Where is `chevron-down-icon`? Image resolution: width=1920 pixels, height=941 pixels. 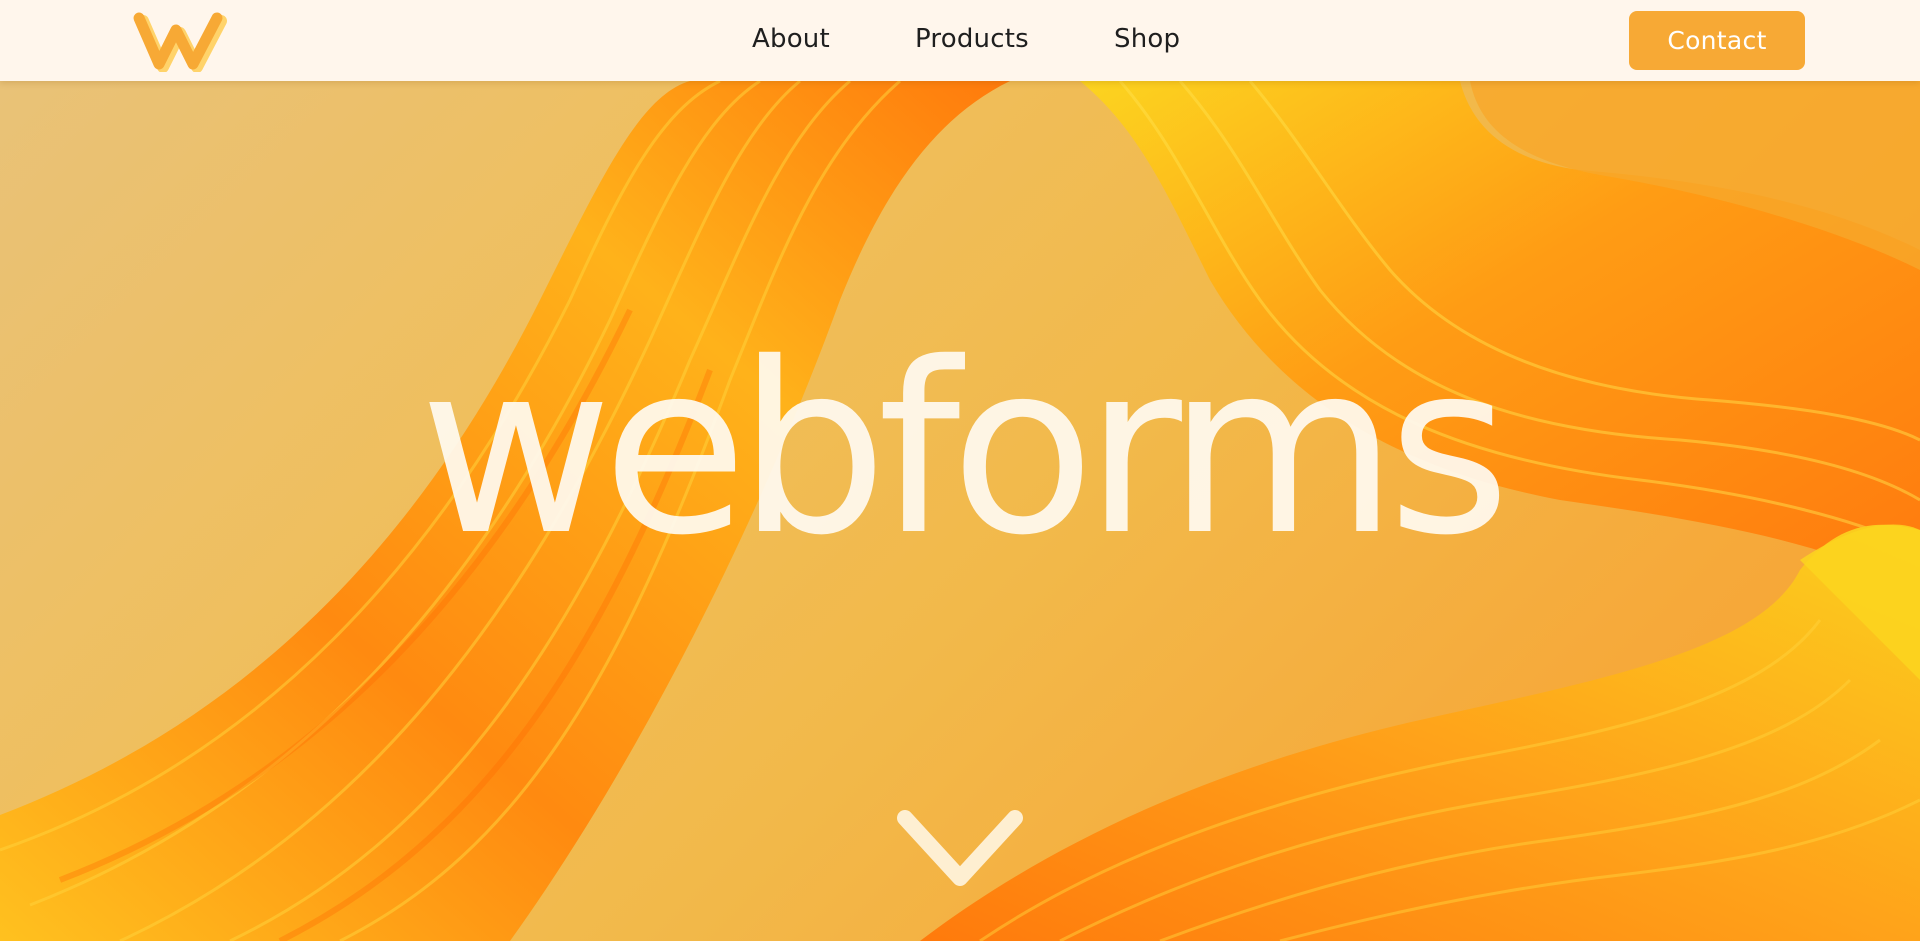 chevron-down-icon is located at coordinates (960, 851).